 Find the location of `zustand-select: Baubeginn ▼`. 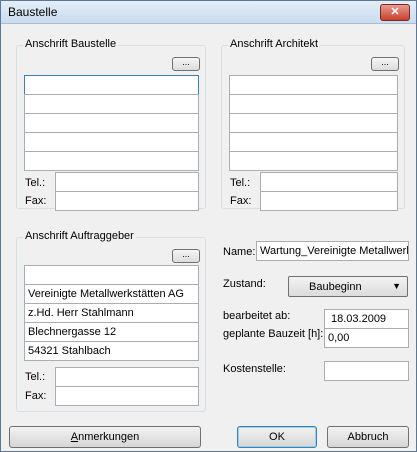

zustand-select: Baubeginn ▼ is located at coordinates (348, 286).